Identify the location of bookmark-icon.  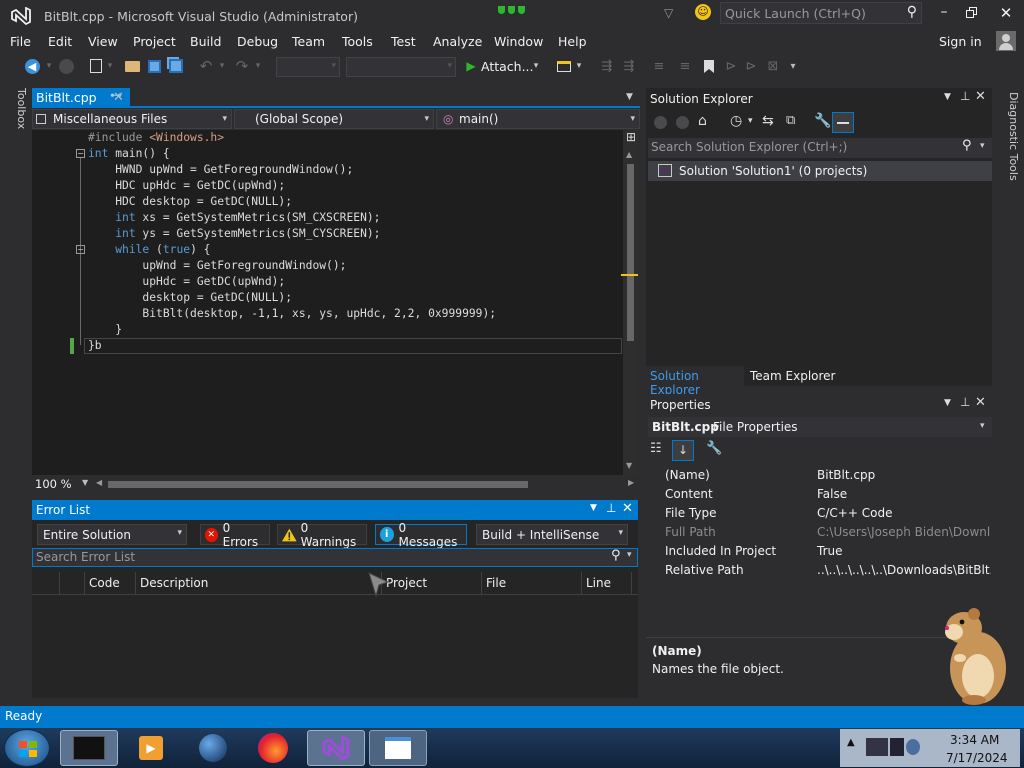
(709, 66).